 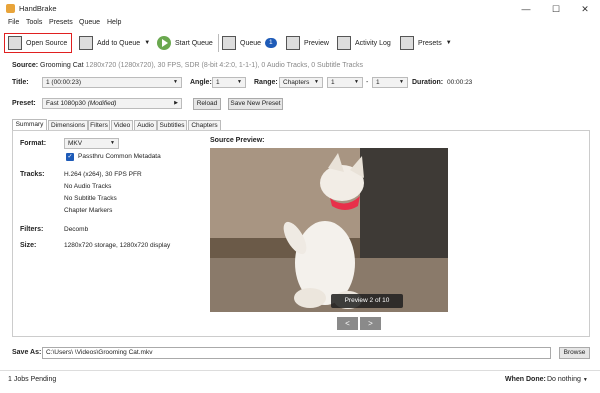 What do you see at coordinates (47, 43) in the screenshot?
I see `open-source-label: Open Source` at bounding box center [47, 43].